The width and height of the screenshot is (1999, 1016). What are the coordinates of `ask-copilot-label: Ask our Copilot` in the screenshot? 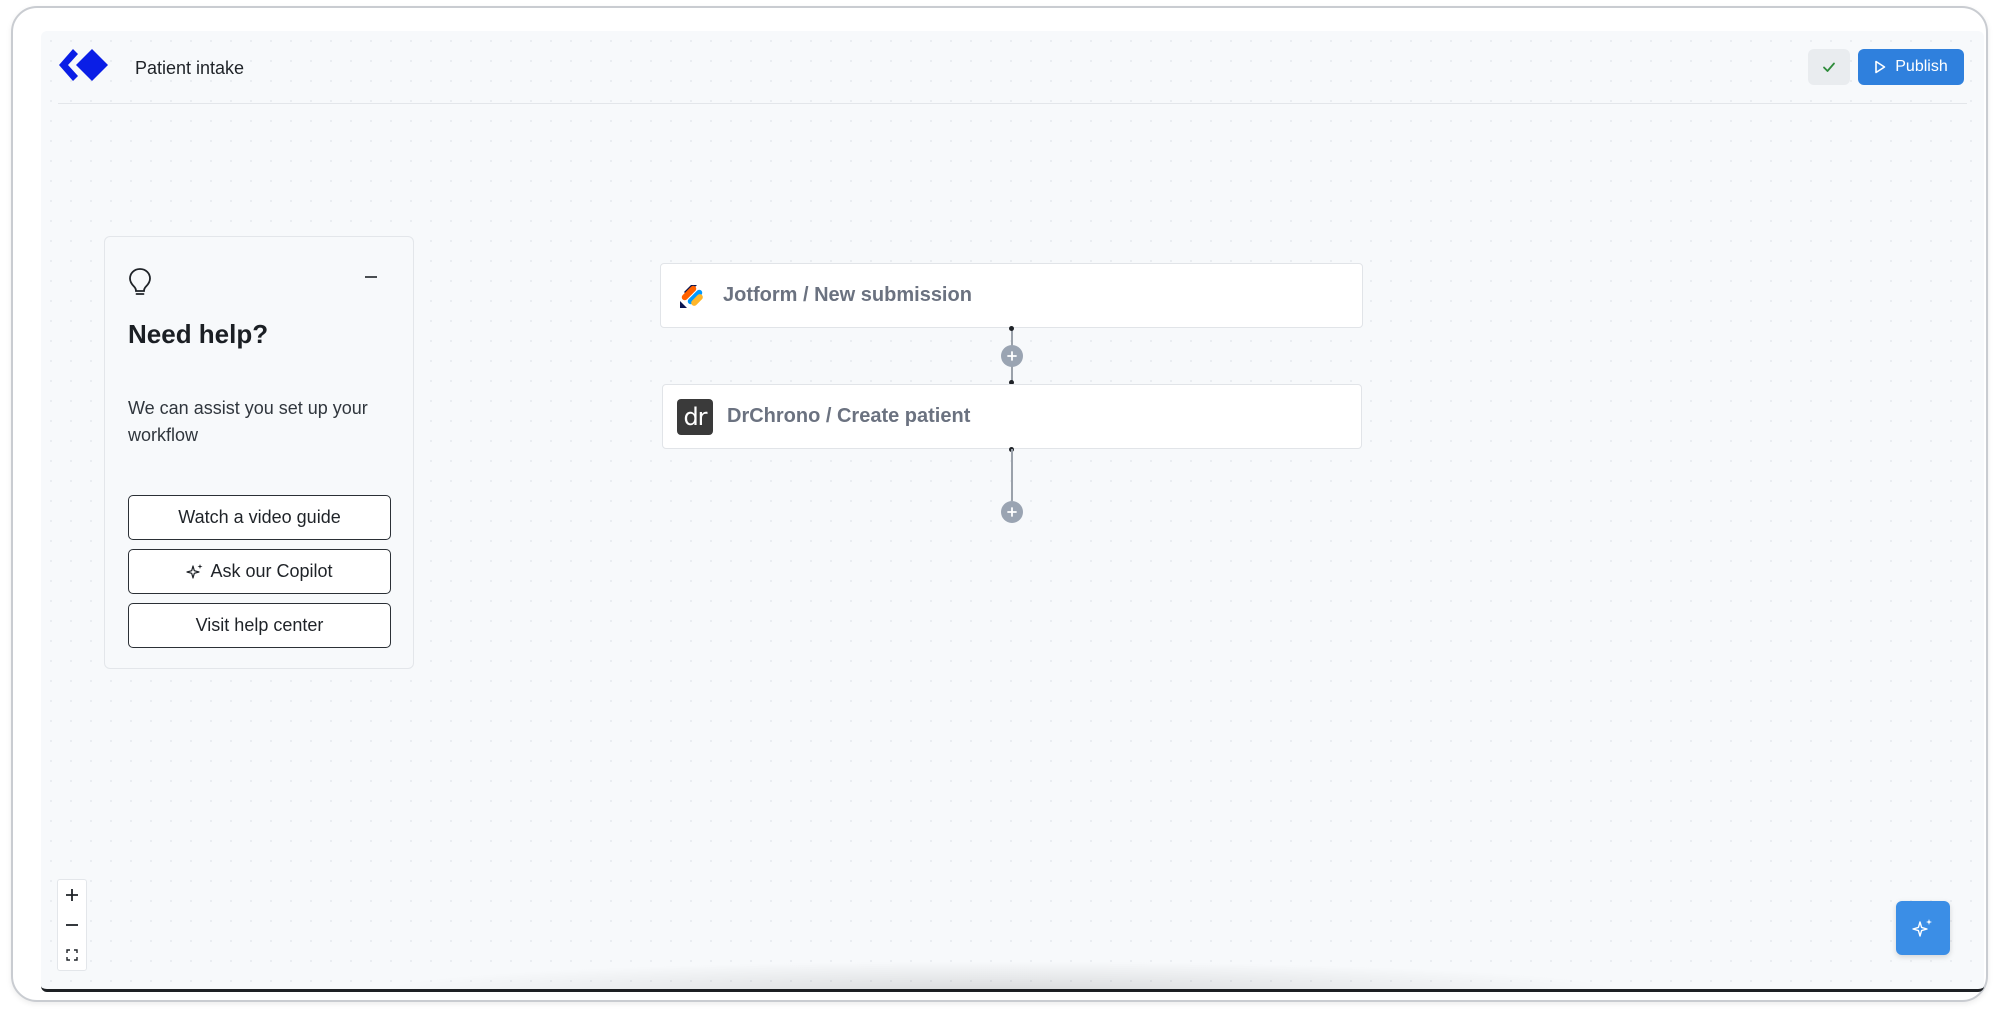 It's located at (271, 571).